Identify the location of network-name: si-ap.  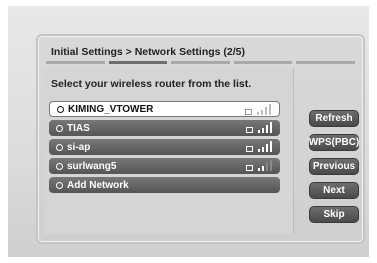
(79, 147).